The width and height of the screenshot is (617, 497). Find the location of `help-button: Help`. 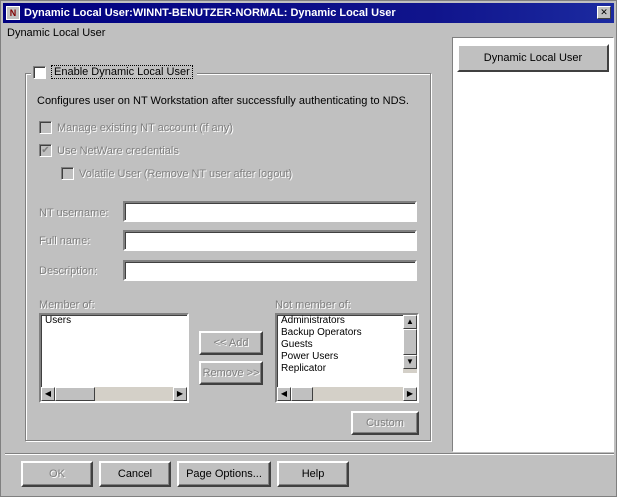

help-button: Help is located at coordinates (313, 474).